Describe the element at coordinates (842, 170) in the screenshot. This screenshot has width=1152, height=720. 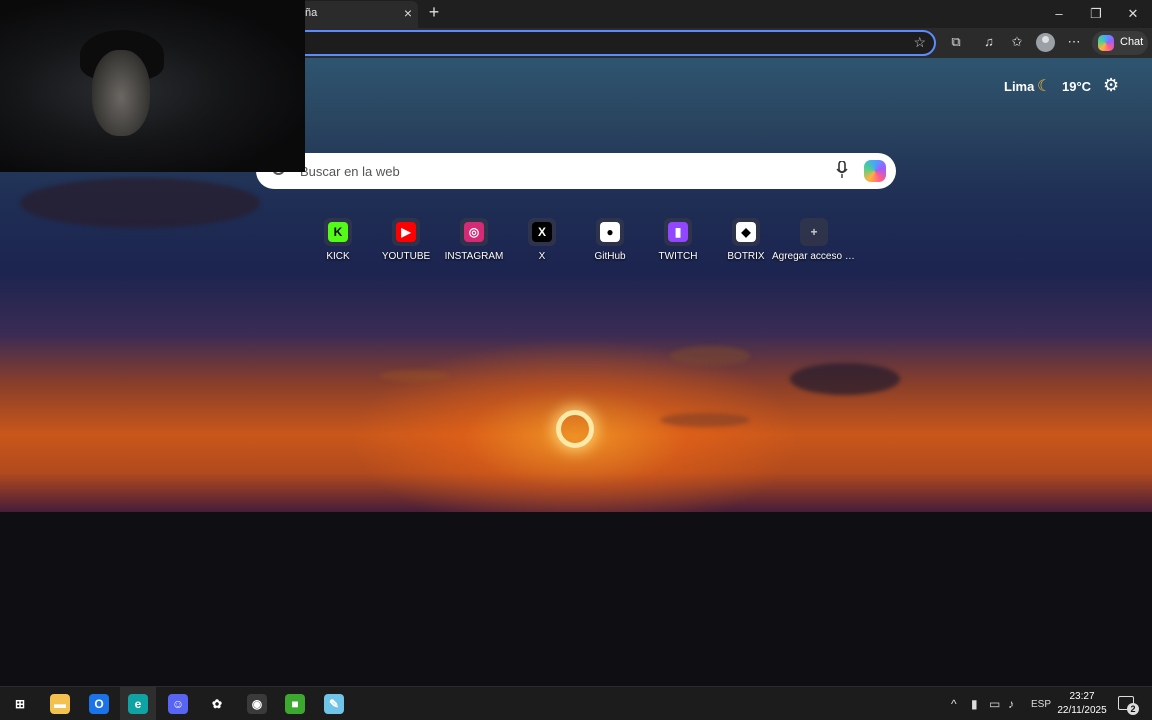
I see `microphone-icon` at that location.